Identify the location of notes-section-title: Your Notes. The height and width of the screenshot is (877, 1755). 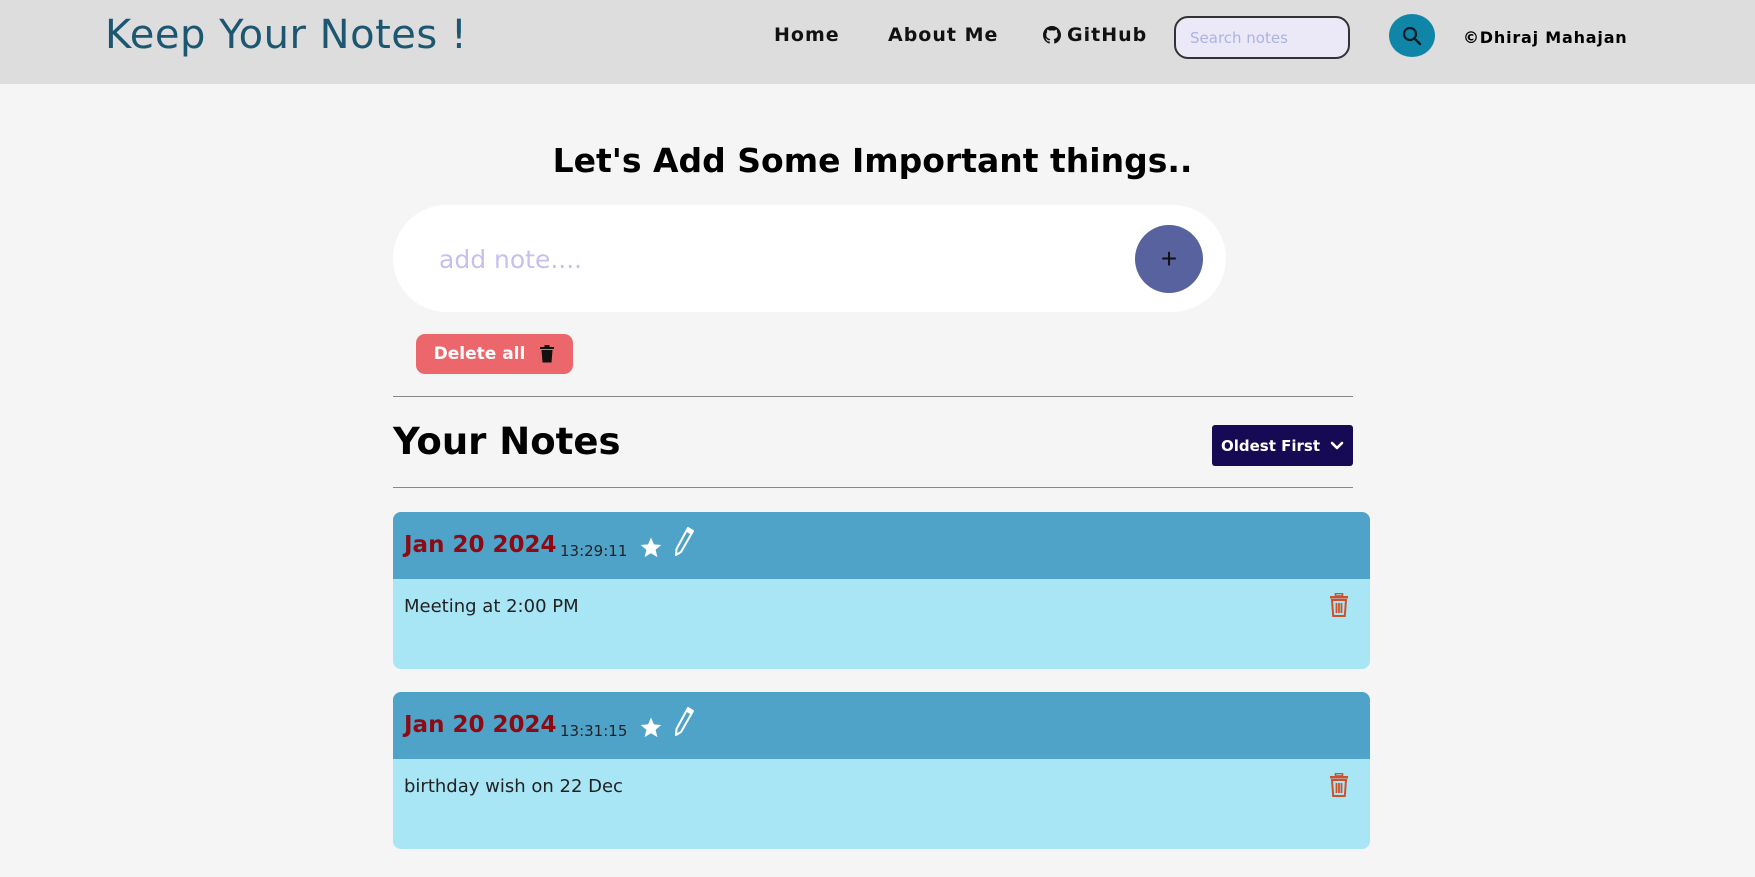
(507, 441).